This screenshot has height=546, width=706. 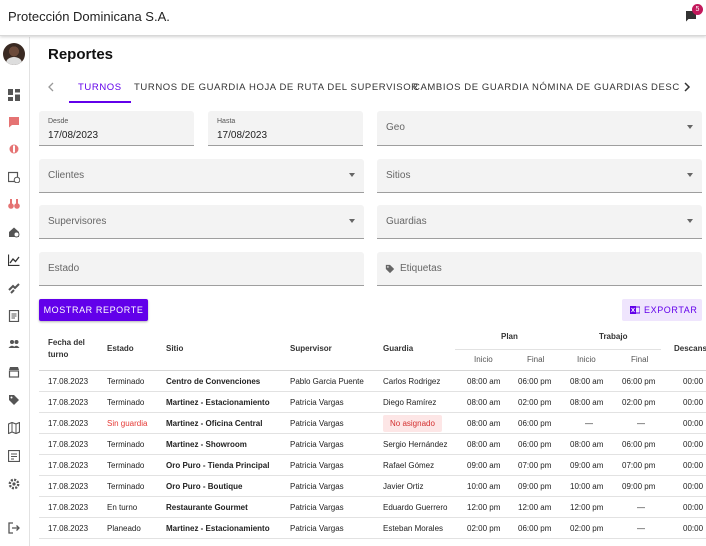 What do you see at coordinates (539, 222) in the screenshot?
I see `guardias-select: Guardias` at bounding box center [539, 222].